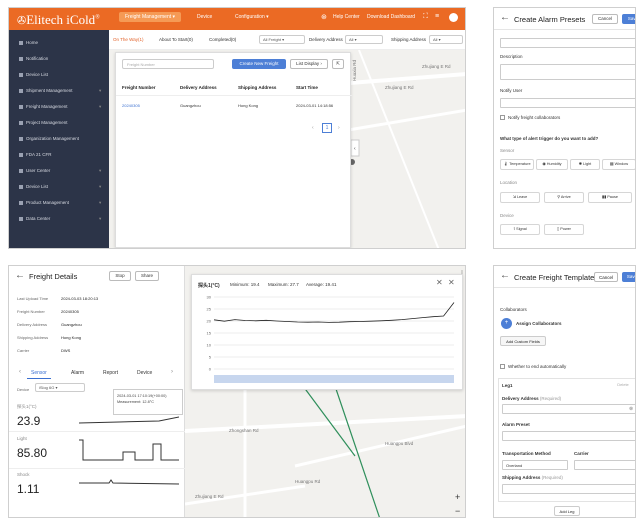  I want to click on sensor-option-light: ✺ Light, so click(585, 164).